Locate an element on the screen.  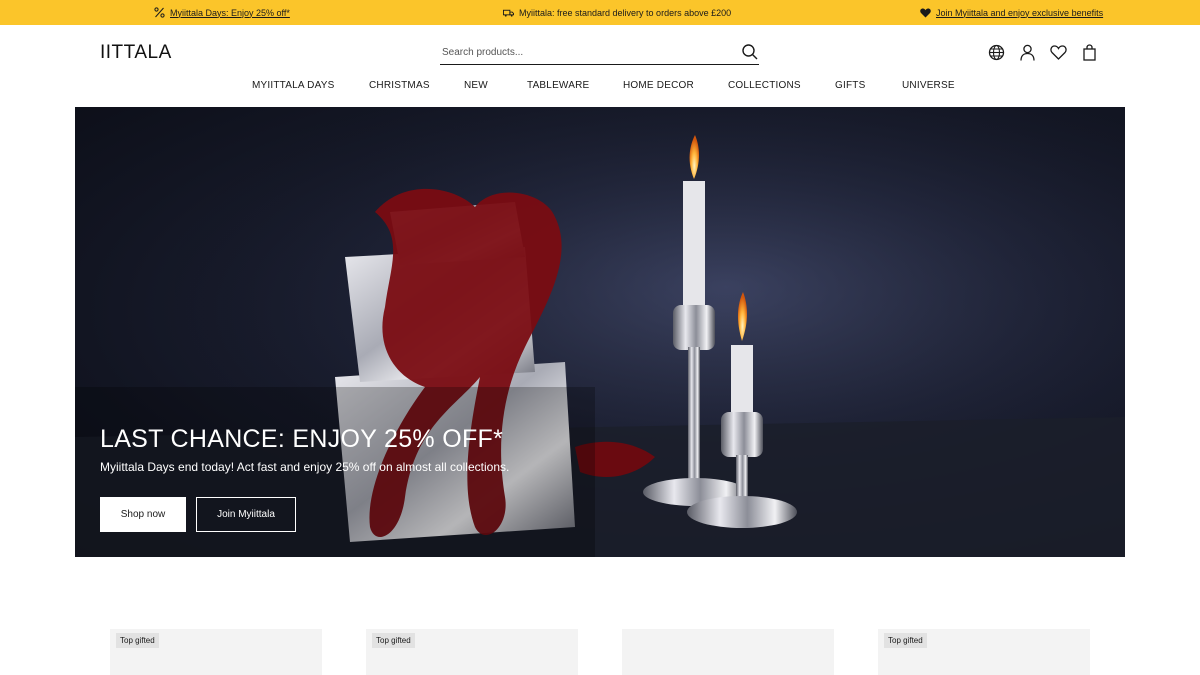
truck-icon is located at coordinates (508, 12).